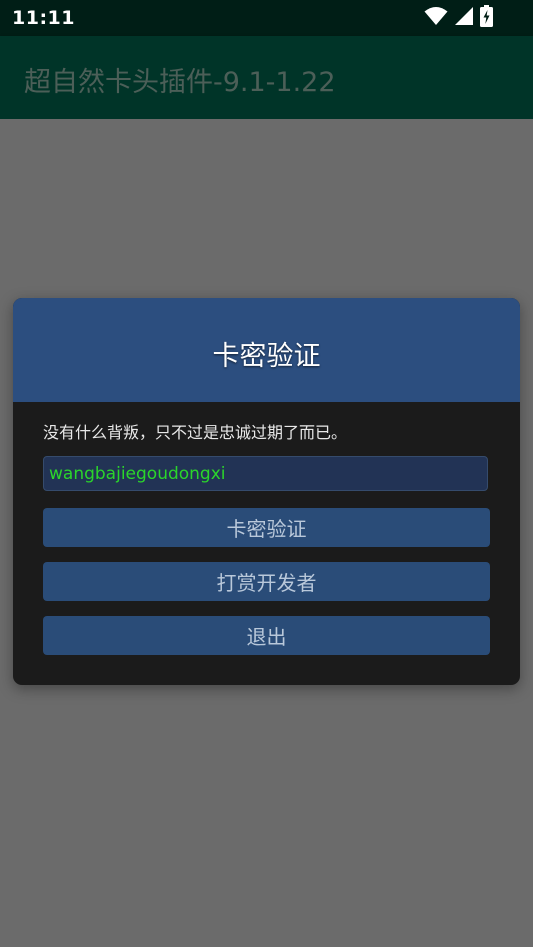 This screenshot has height=947, width=533. What do you see at coordinates (436, 18) in the screenshot?
I see `wifi-icon` at bounding box center [436, 18].